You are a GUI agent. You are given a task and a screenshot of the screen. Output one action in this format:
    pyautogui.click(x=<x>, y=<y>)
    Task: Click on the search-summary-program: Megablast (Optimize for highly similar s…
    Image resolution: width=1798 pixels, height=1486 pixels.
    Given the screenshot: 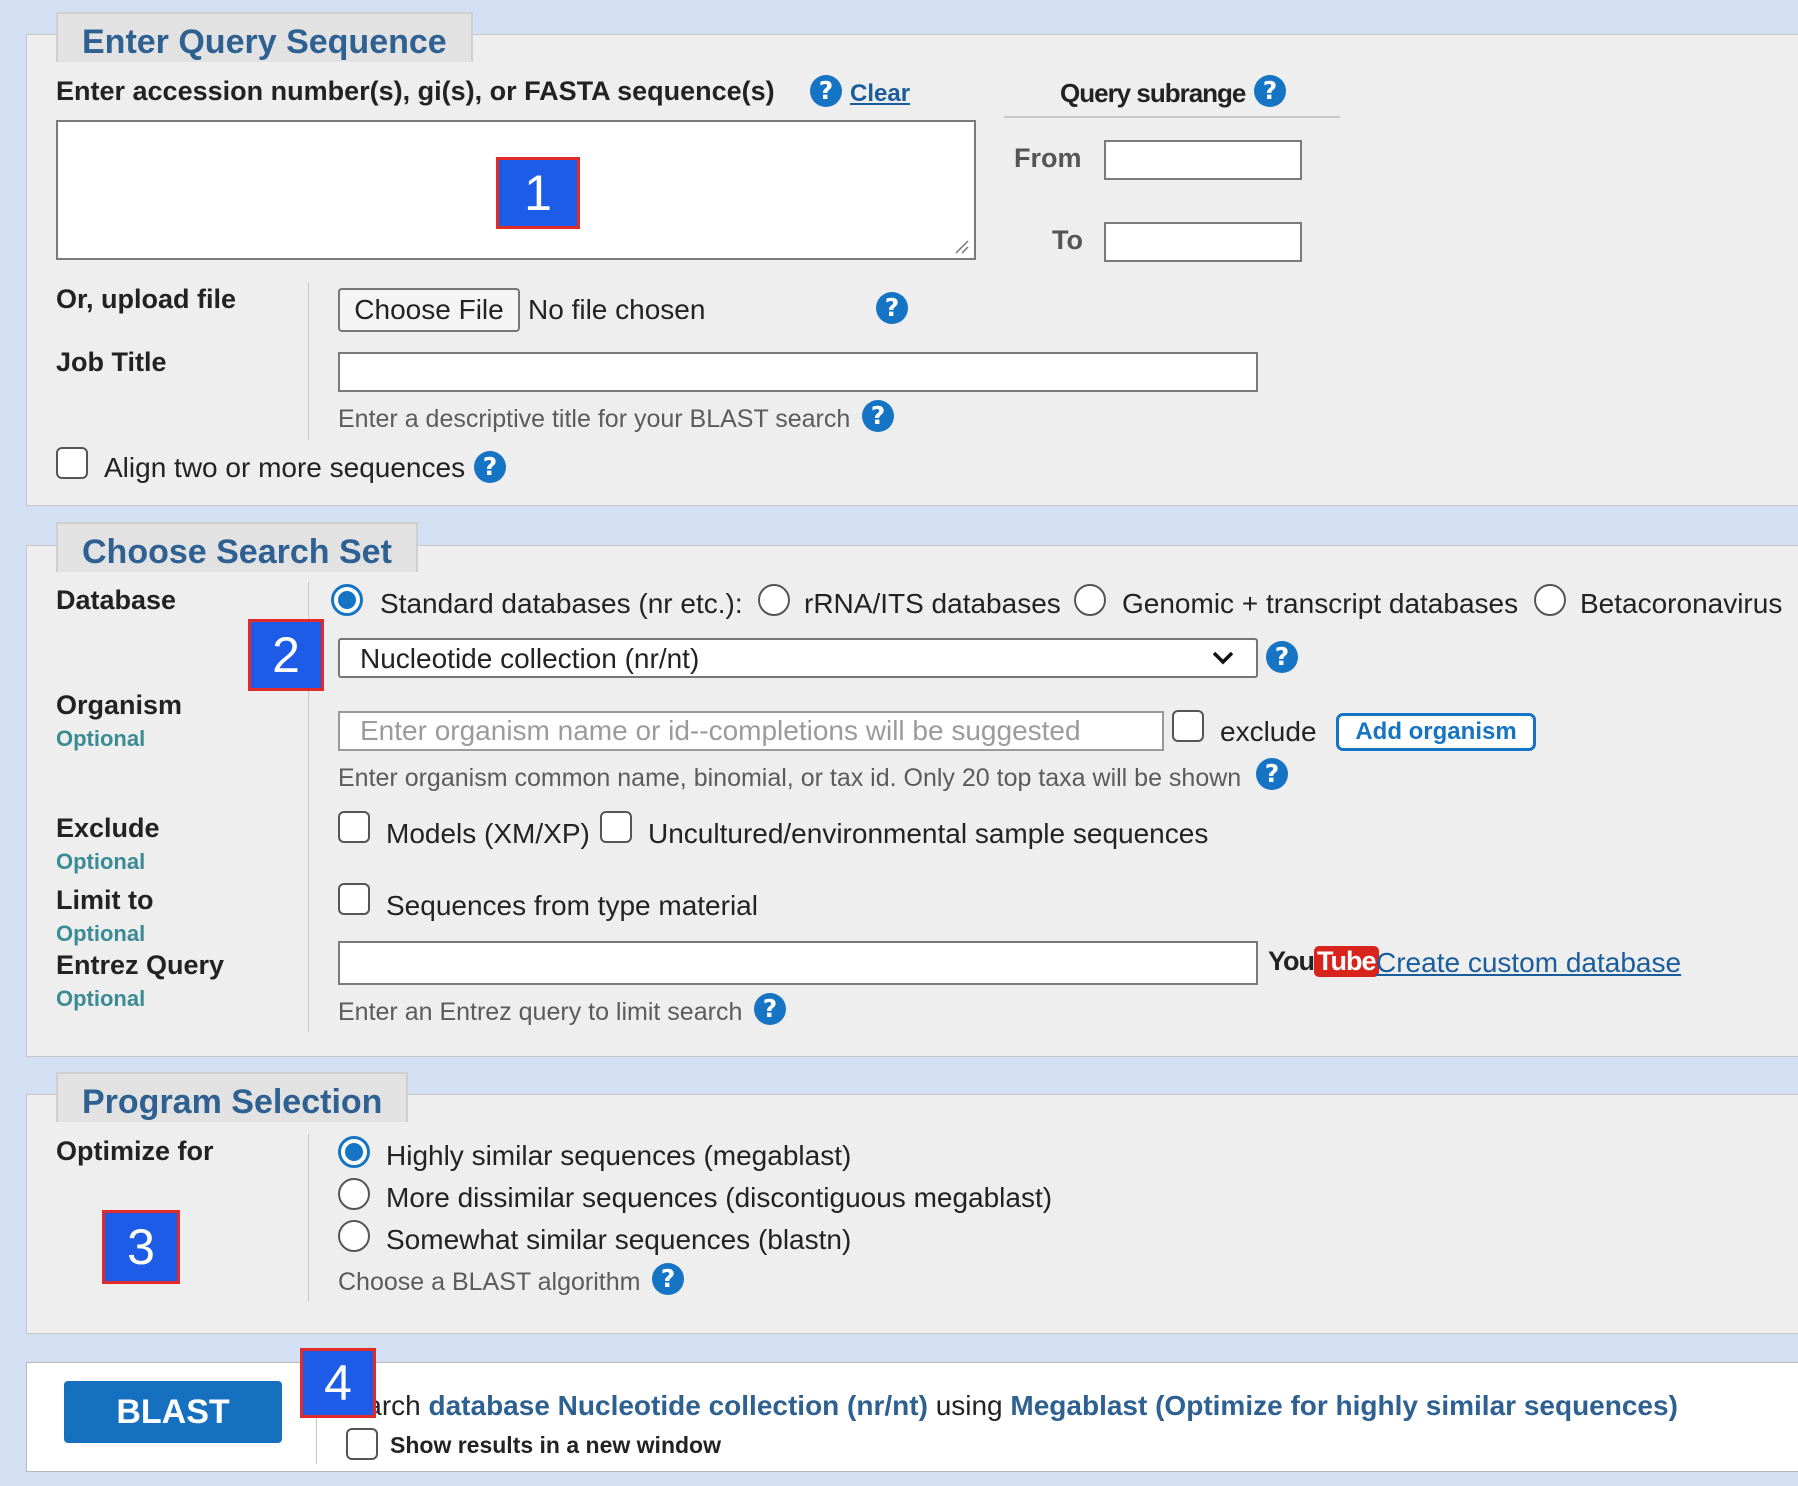 What is the action you would take?
    pyautogui.click(x=1344, y=1405)
    